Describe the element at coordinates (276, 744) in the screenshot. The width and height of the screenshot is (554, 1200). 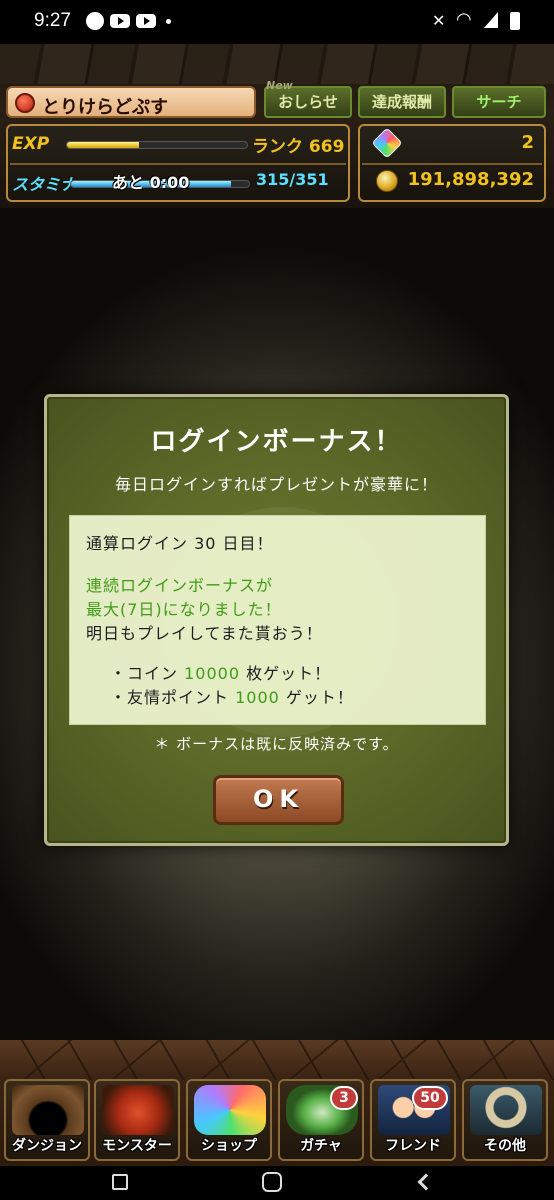
I see `bonus-note: ＊ ボーナスは既に反映済みです。` at that location.